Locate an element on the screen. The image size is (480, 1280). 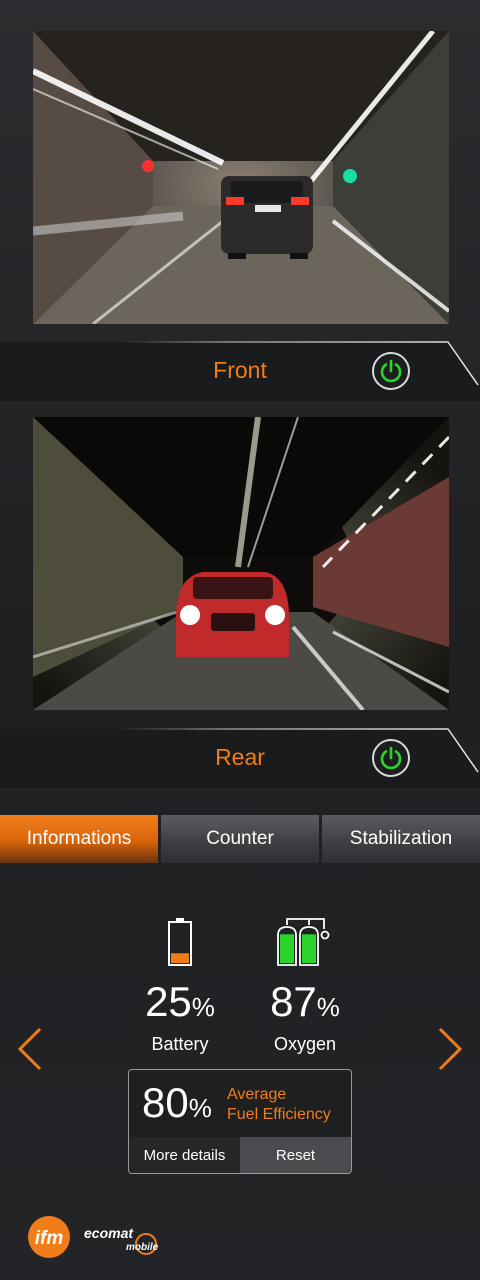
oxygen-label: Oxygen is located at coordinates (305, 1044).